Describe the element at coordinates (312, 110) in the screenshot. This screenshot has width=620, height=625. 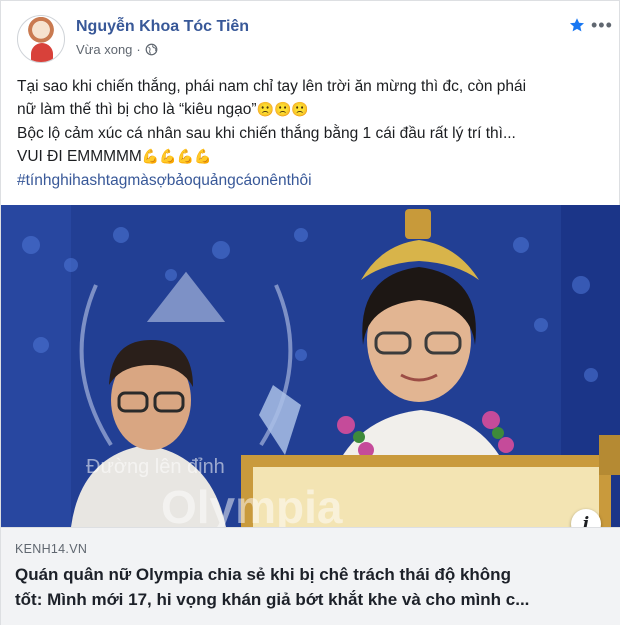
I see `post-line-2: nữ làm thế thì bị cho là “kiêu ngạo”🙁🙁🙁` at that location.